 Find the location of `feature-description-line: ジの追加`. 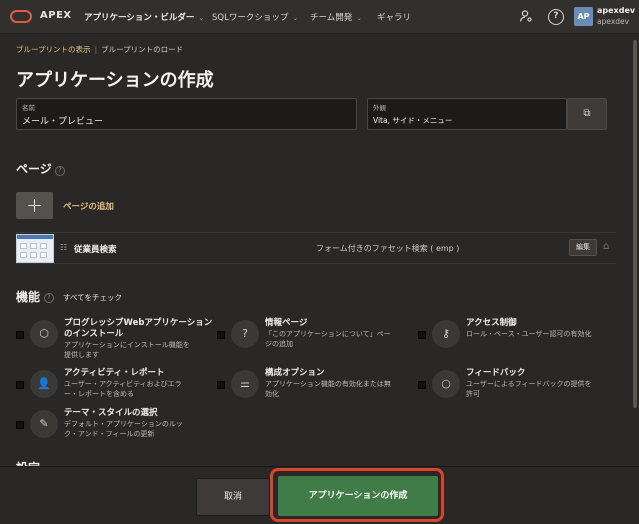

feature-description-line: ジの追加 is located at coordinates (279, 344).